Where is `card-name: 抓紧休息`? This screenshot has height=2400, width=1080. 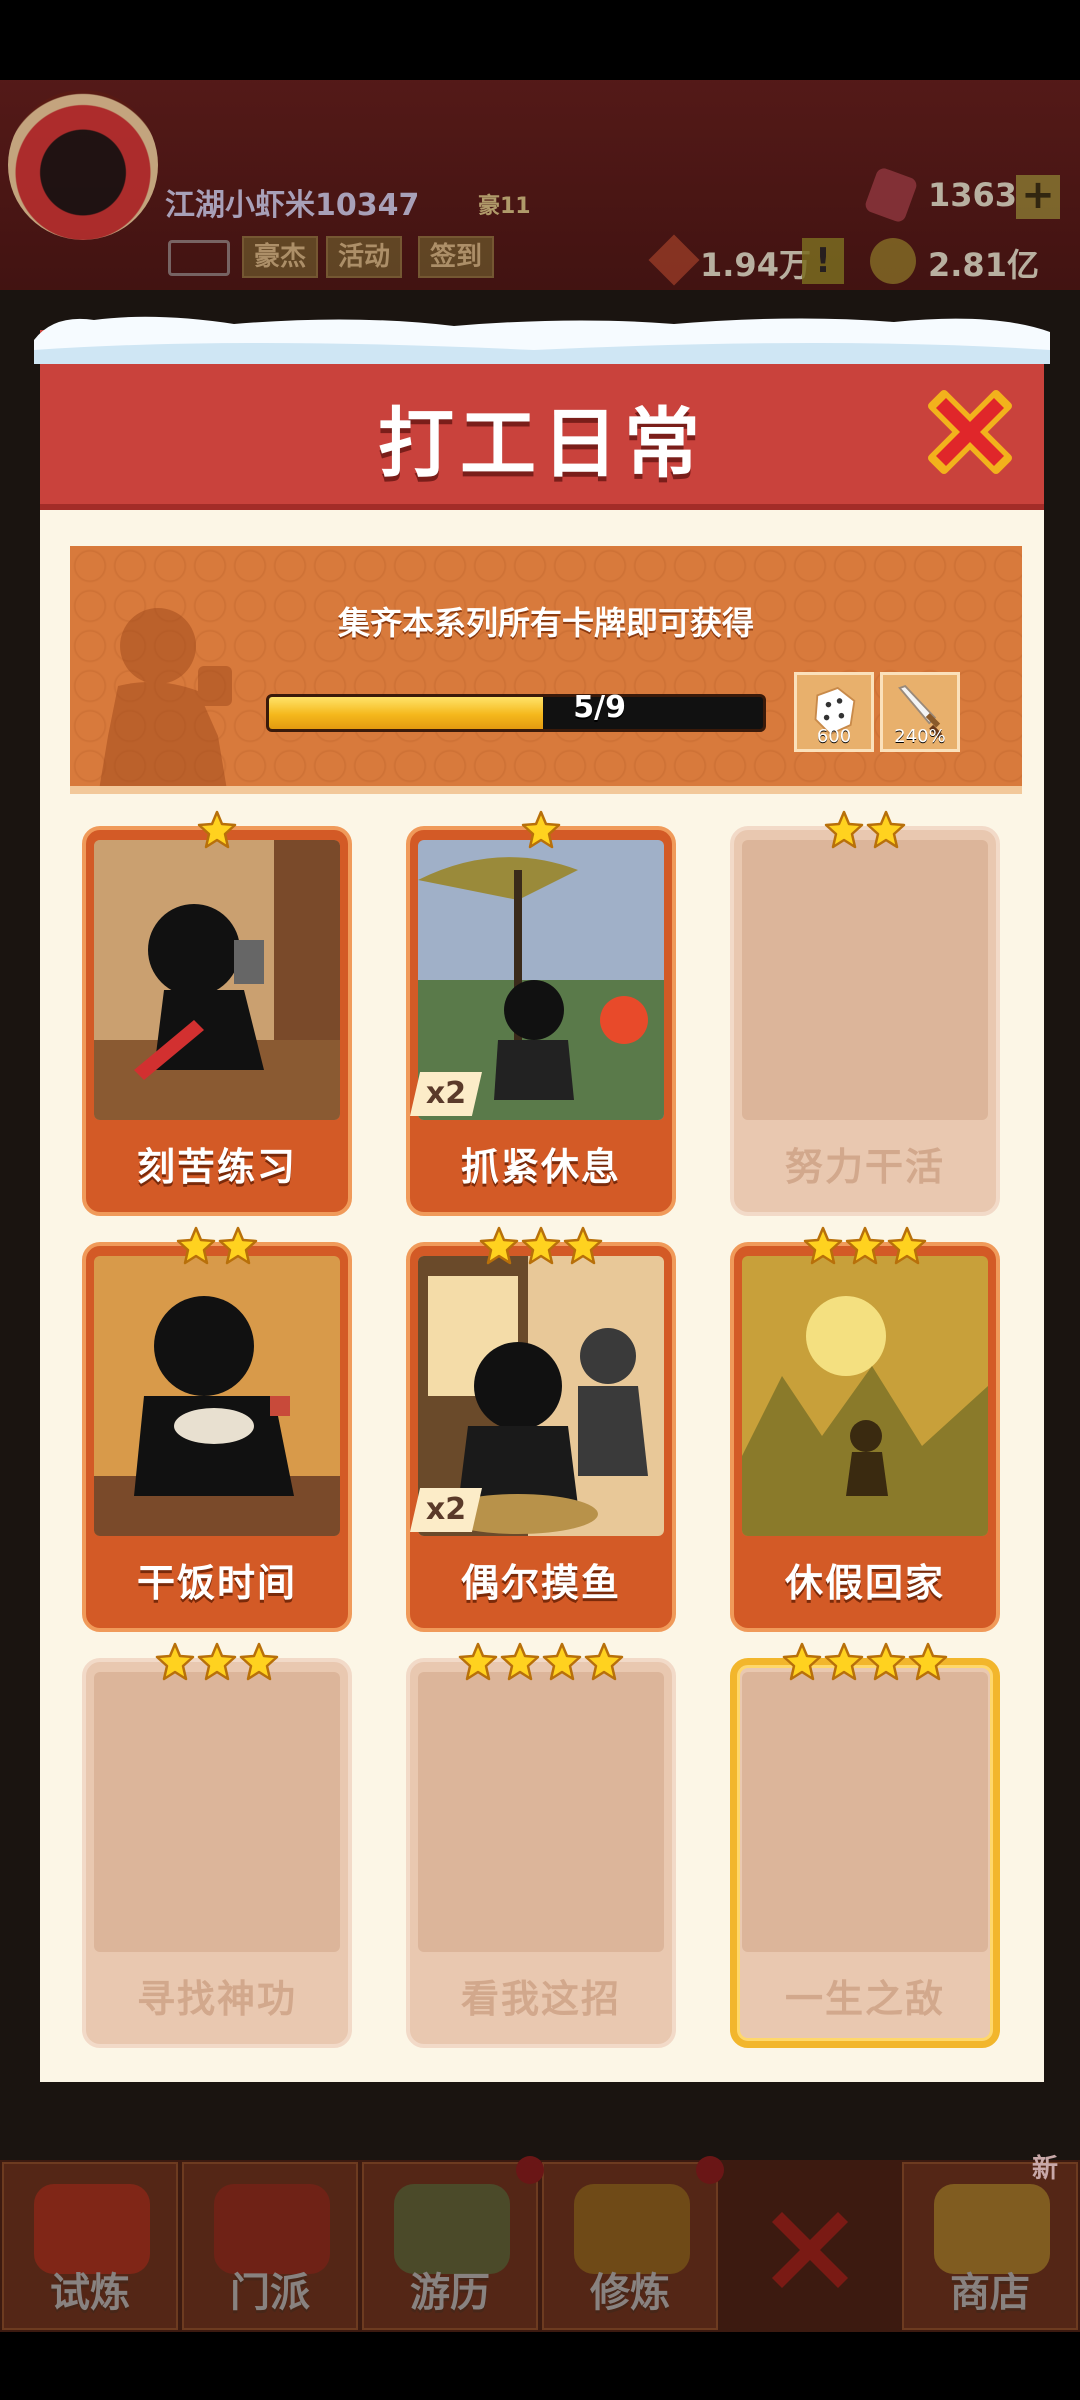
card-name: 抓紧休息 is located at coordinates (540, 1167).